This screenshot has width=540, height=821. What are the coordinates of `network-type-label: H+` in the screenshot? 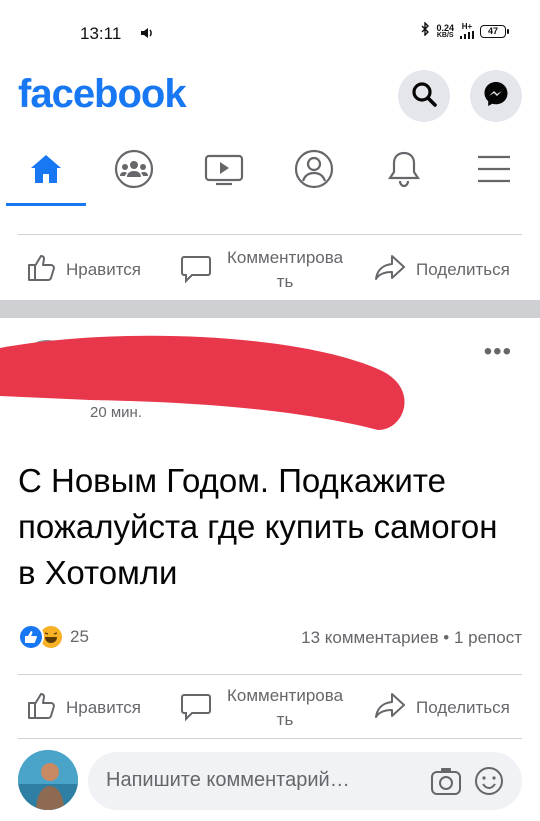 It's located at (467, 26).